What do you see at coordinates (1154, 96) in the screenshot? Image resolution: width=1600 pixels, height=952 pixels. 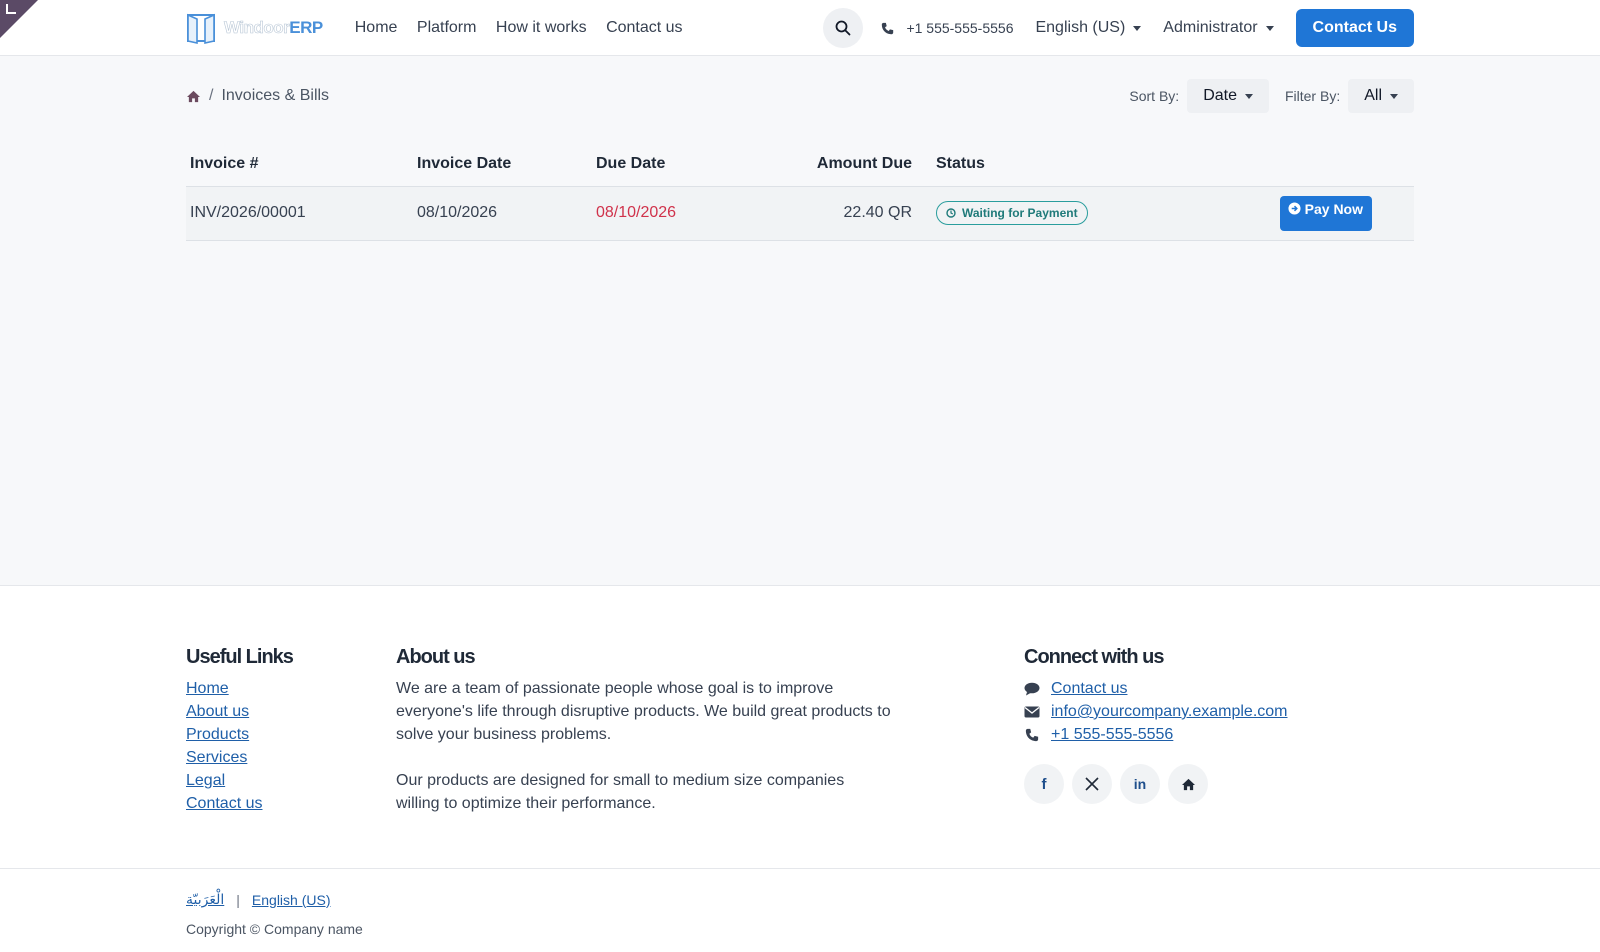 I see `sort-label: Sort By:` at bounding box center [1154, 96].